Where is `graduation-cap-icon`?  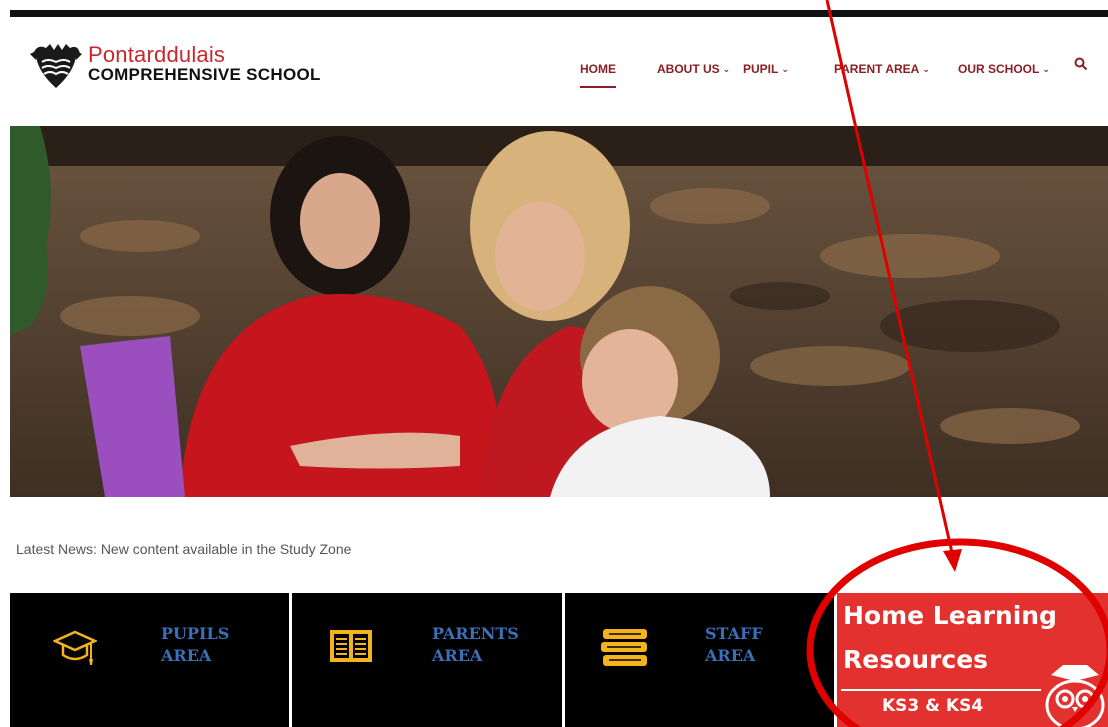 graduation-cap-icon is located at coordinates (75, 647).